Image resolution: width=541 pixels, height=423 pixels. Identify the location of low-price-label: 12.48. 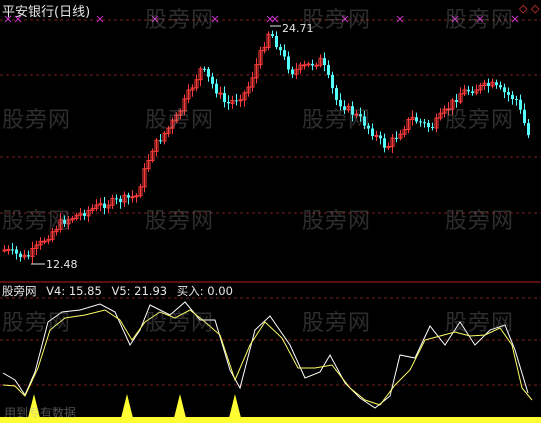
(62, 264).